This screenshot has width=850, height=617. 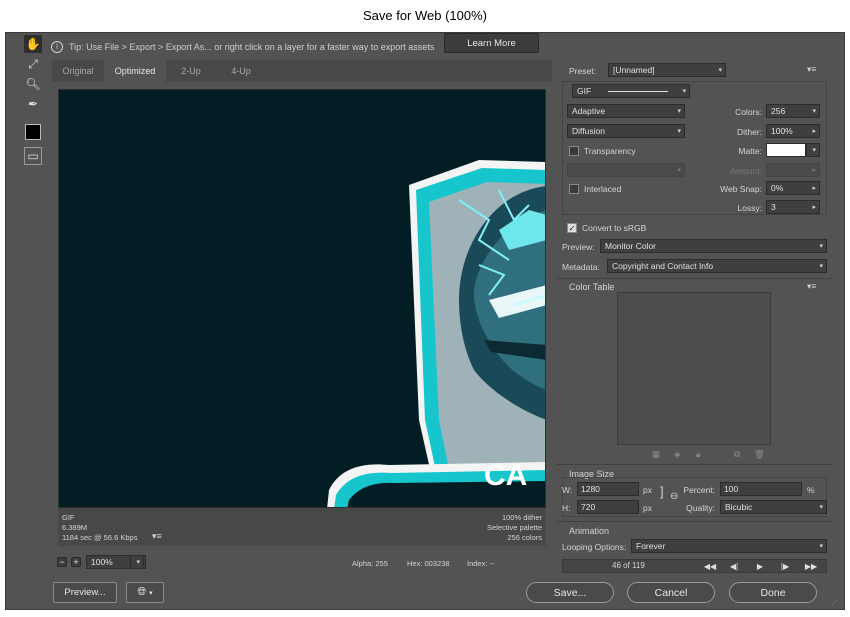 What do you see at coordinates (574, 151) in the screenshot?
I see `transparency-checkbox` at bounding box center [574, 151].